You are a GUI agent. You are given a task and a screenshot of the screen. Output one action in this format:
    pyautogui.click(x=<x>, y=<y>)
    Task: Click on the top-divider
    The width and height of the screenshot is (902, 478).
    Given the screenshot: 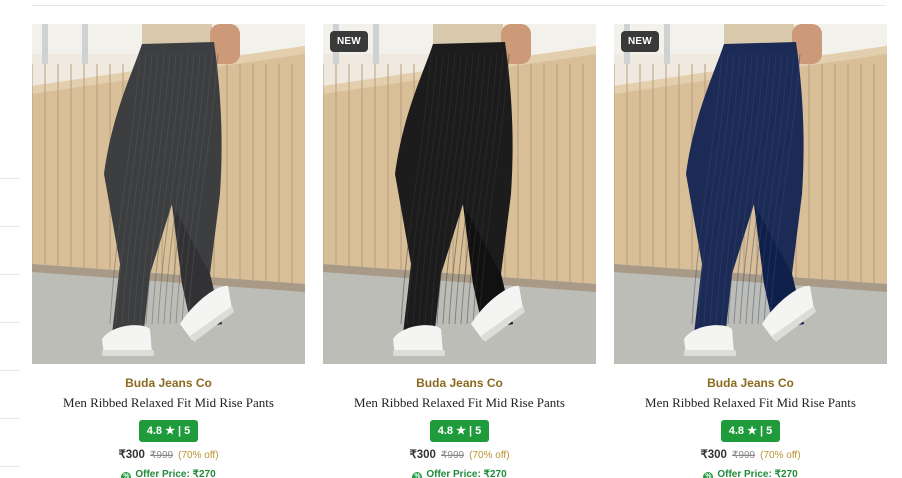 What is the action you would take?
    pyautogui.click(x=459, y=5)
    